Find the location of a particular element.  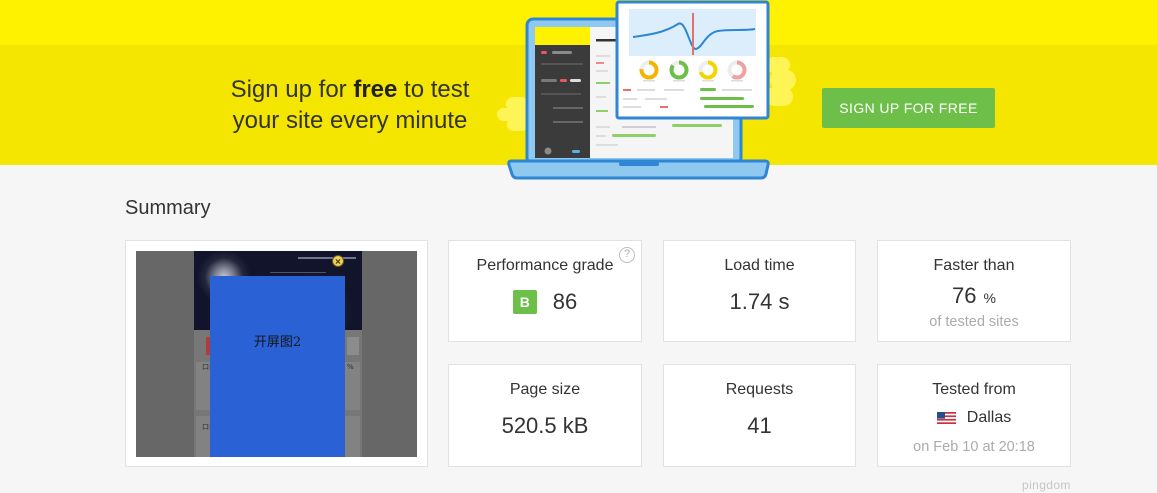

thumbnail-gray-button is located at coordinates (353, 346).